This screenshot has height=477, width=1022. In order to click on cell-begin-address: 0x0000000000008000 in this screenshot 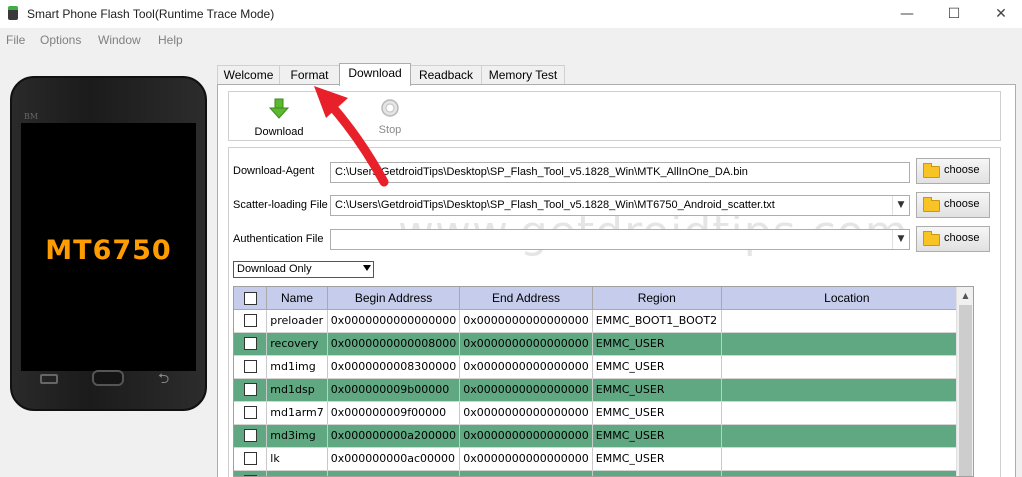, I will do `click(394, 344)`.